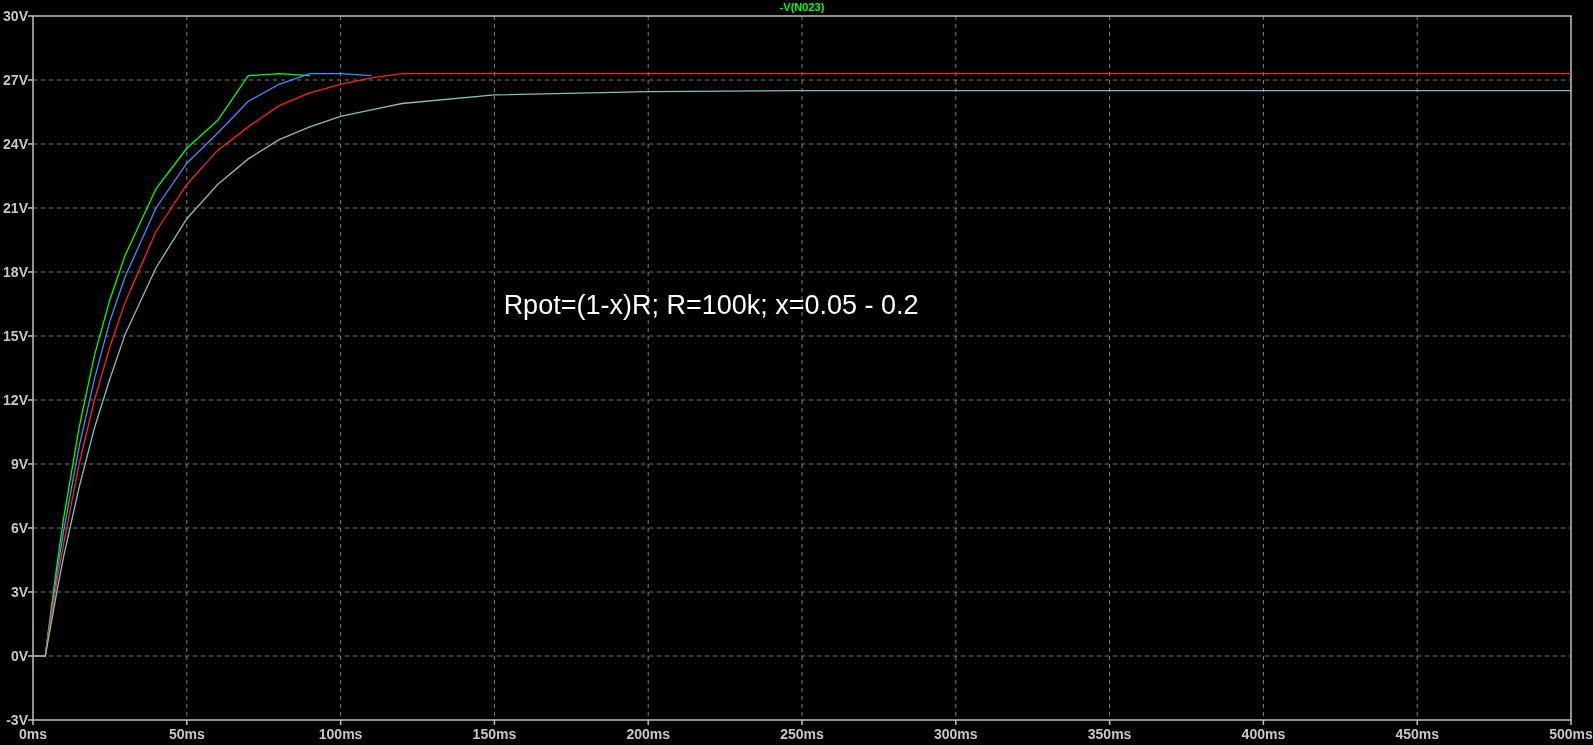 This screenshot has height=745, width=1593. Describe the element at coordinates (802, 734) in the screenshot. I see `x-tick-label: 250ms` at that location.